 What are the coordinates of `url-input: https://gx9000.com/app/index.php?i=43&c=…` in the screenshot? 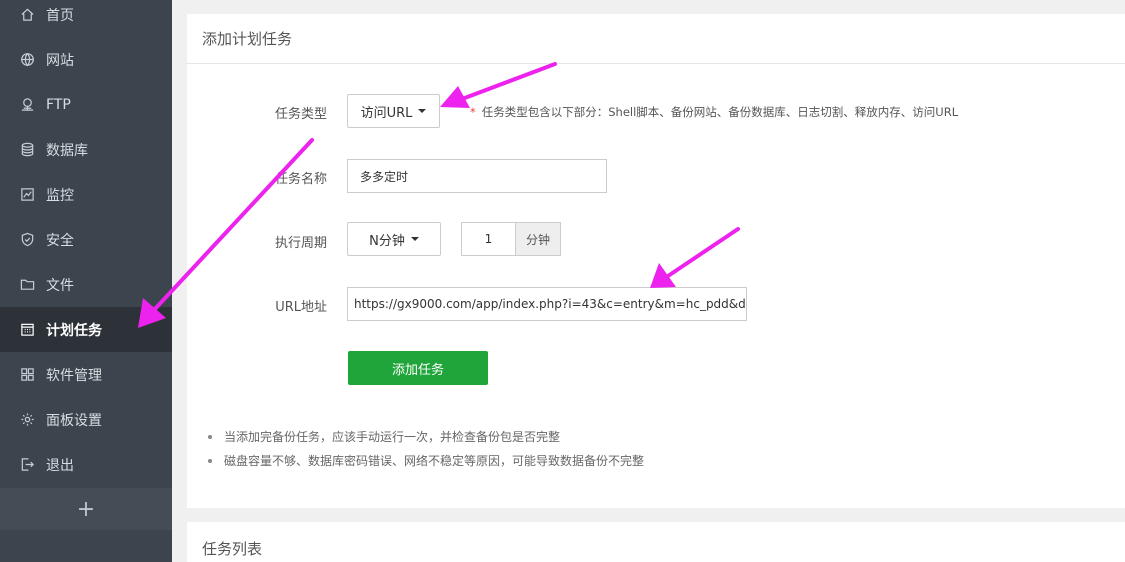 It's located at (547, 304).